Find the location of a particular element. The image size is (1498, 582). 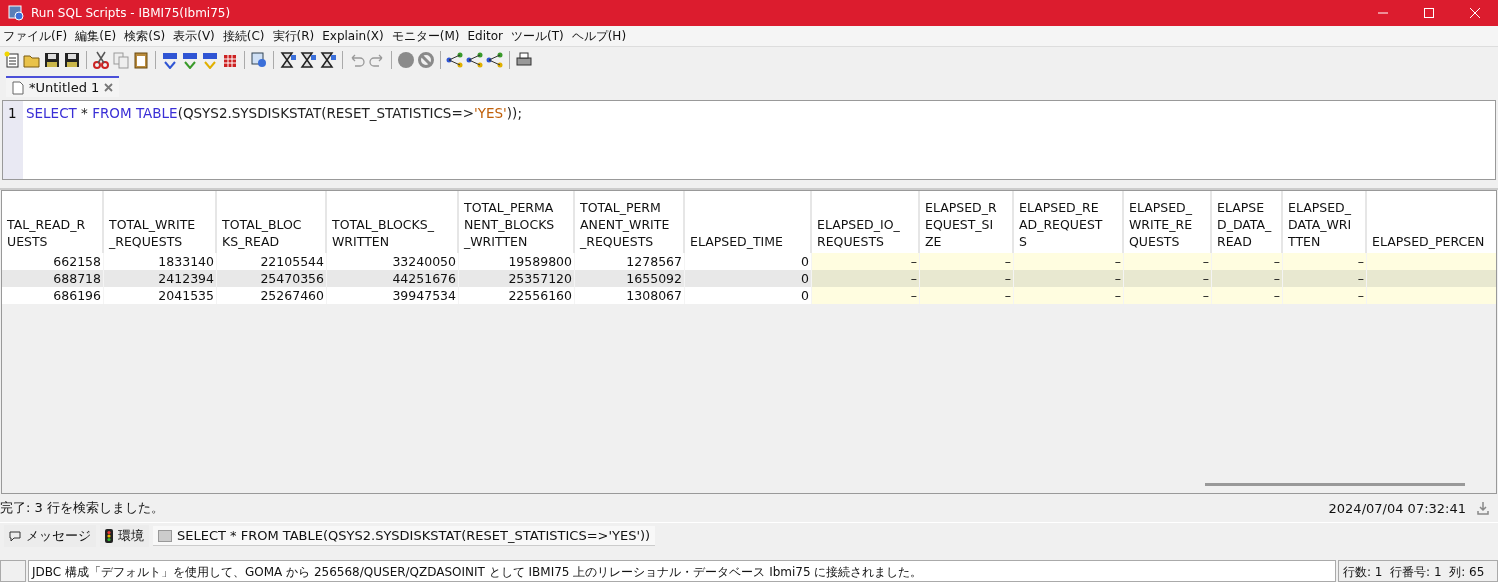

table-cell: 1278567 is located at coordinates (630, 261).